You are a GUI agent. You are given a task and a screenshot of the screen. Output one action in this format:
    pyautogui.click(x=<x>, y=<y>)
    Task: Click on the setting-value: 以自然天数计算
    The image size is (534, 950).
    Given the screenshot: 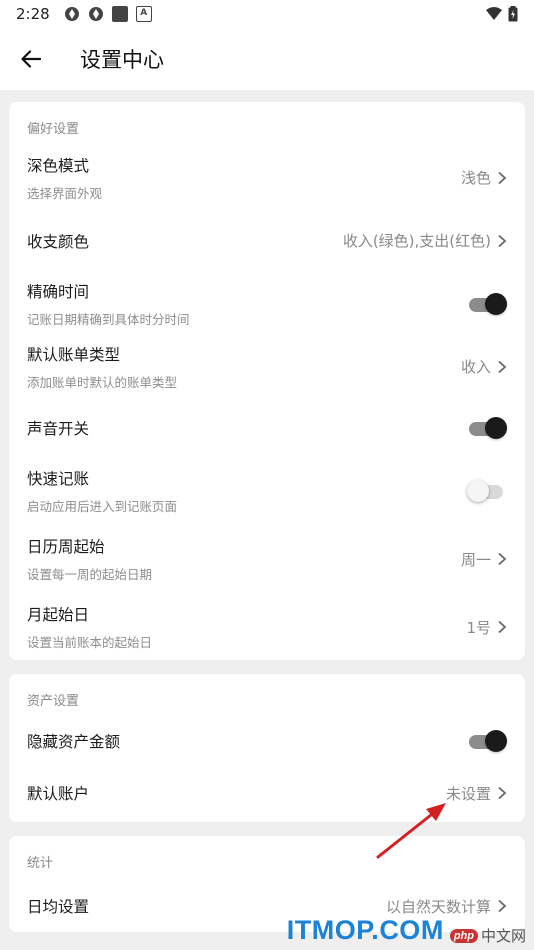 What is the action you would take?
    pyautogui.click(x=438, y=906)
    